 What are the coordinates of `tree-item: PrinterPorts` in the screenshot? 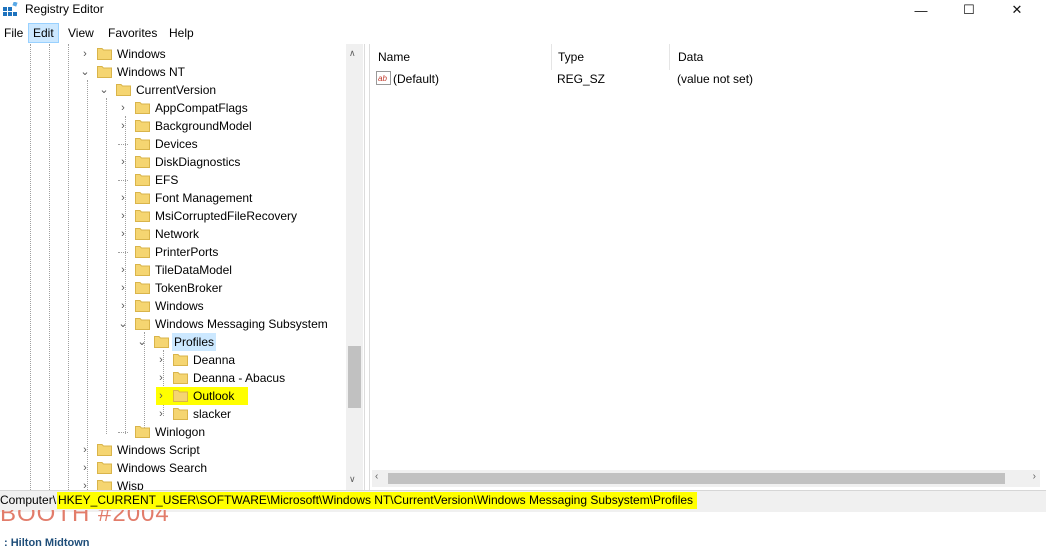 It's located at (232, 252).